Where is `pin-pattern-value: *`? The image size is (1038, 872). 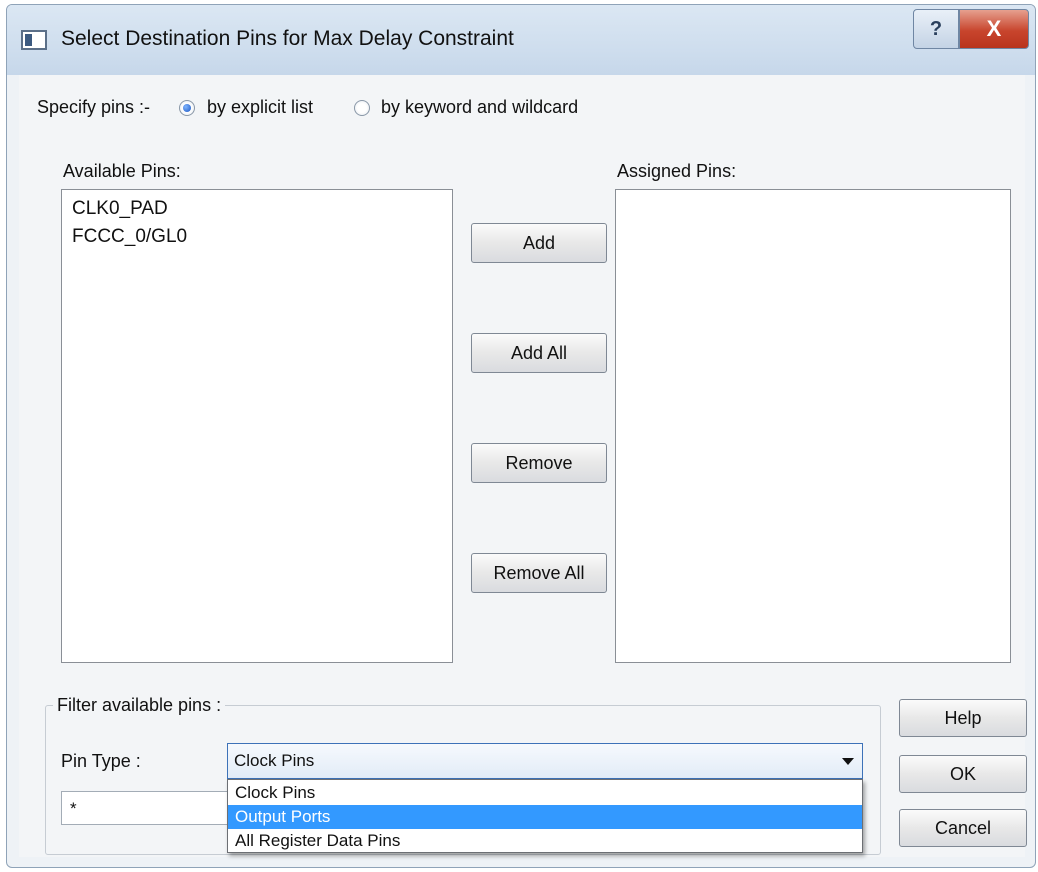
pin-pattern-value: * is located at coordinates (73, 808).